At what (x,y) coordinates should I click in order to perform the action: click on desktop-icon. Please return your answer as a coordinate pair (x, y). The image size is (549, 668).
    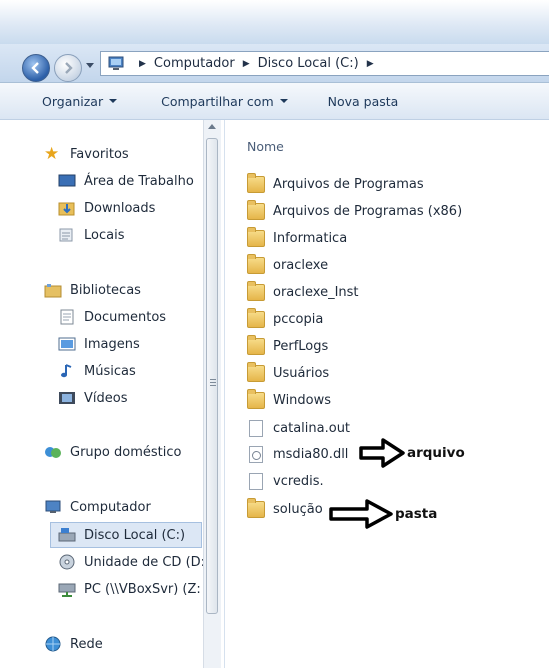
    Looking at the image, I should click on (67, 181).